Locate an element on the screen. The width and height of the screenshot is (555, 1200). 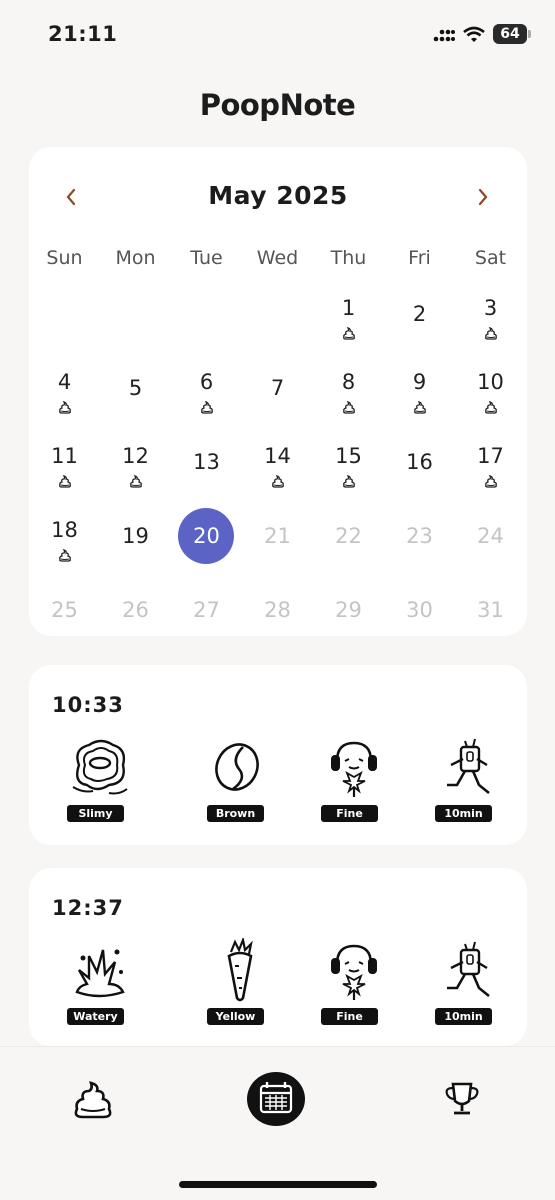
day-cell-21: 21 is located at coordinates (277, 536).